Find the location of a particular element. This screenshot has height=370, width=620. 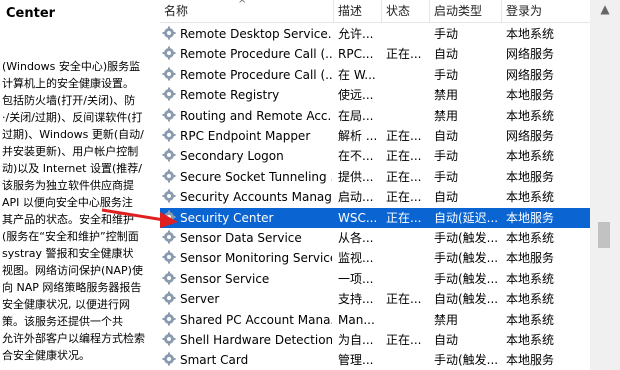

column-header-name: 名称 ^ is located at coordinates (247, 11).